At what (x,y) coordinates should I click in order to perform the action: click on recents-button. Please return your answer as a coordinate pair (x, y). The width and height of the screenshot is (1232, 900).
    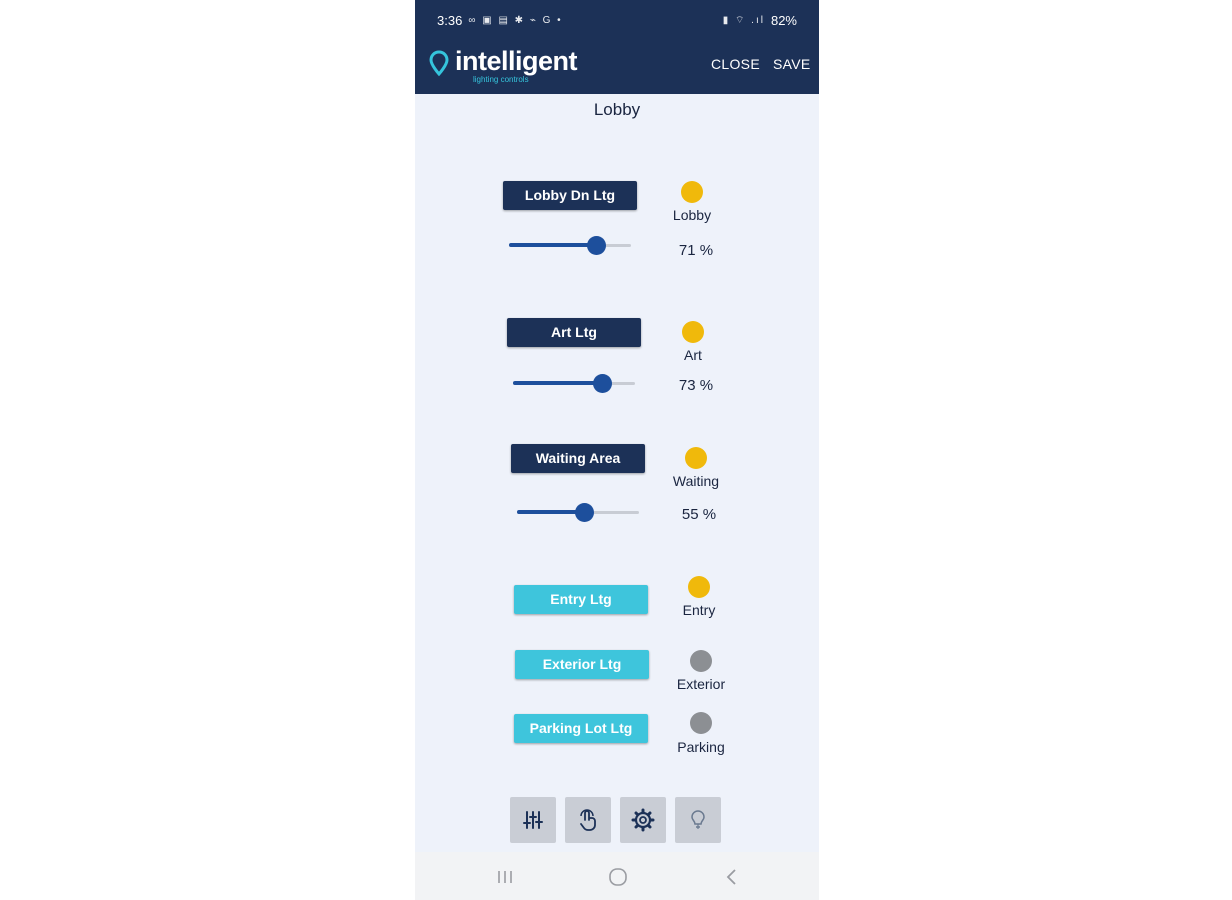
    Looking at the image, I should click on (505, 877).